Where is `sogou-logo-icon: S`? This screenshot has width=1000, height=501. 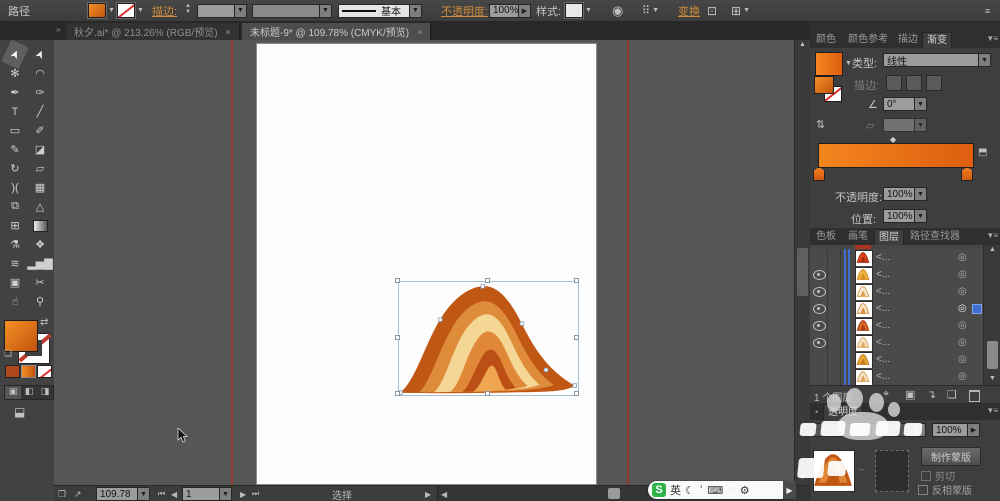 sogou-logo-icon: S is located at coordinates (659, 490).